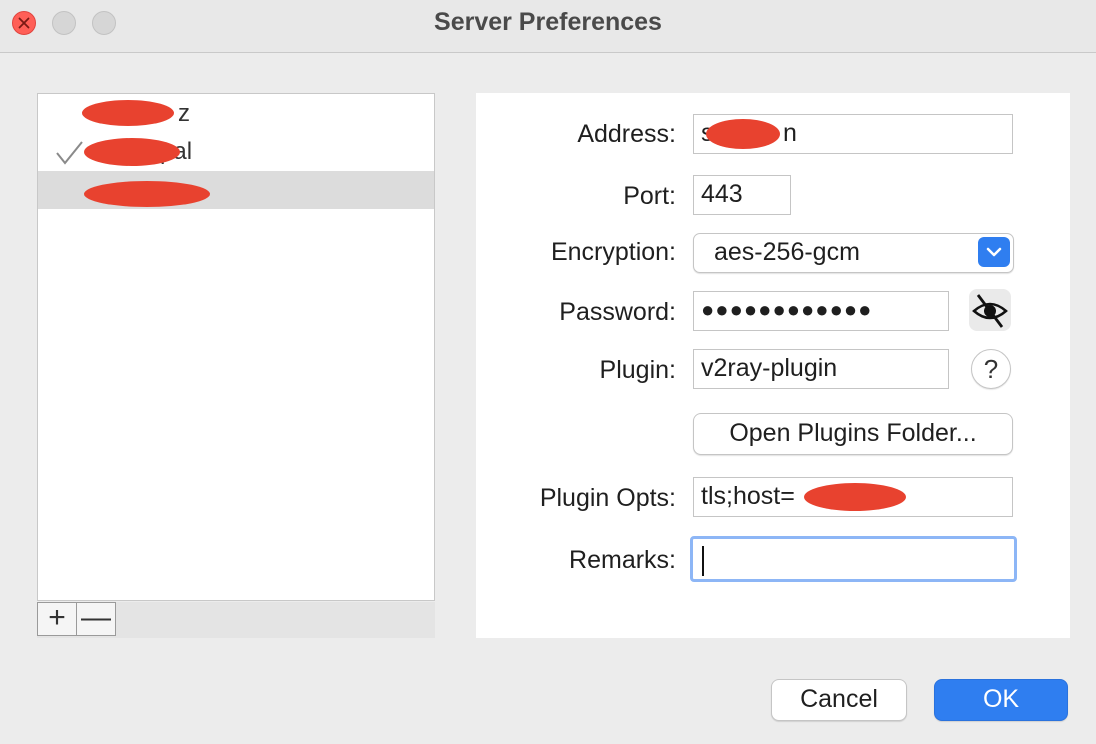 This screenshot has width=1096, height=744. I want to click on port-field: 443, so click(742, 195).